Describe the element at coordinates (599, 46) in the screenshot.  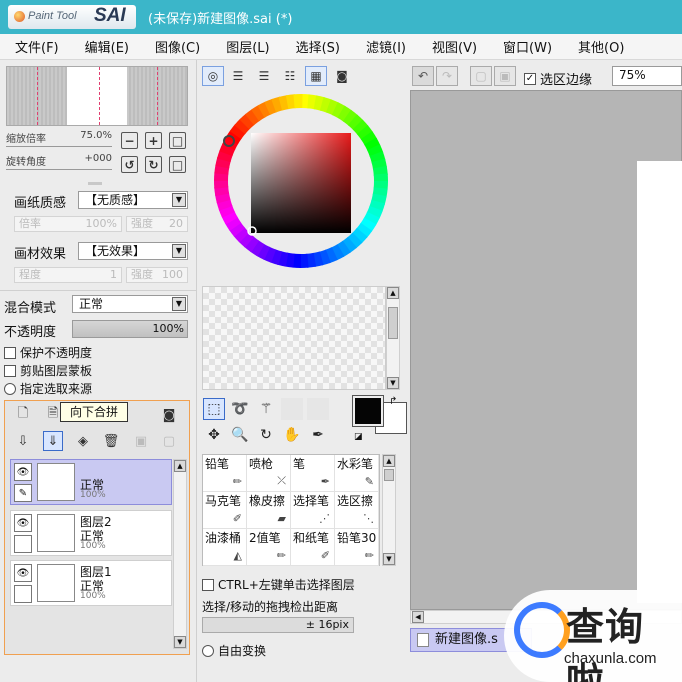
I see `menu-other: 其他(O)` at that location.